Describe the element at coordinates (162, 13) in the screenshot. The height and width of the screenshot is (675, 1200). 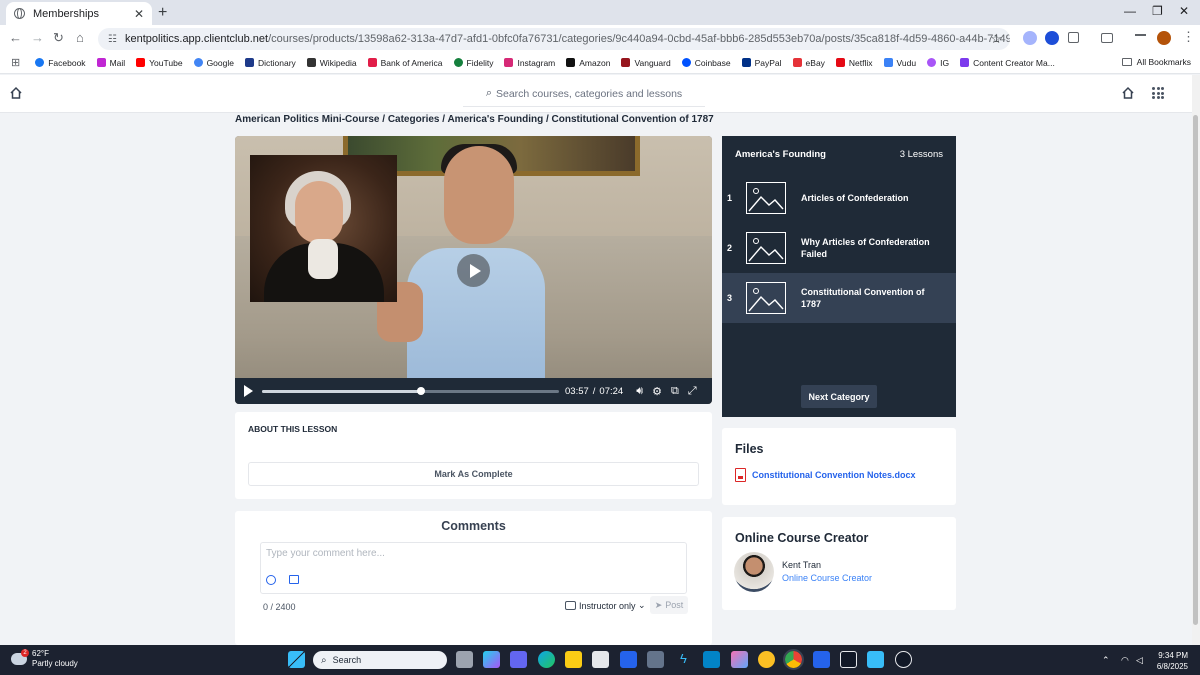
I see `new-tab-button: +` at that location.